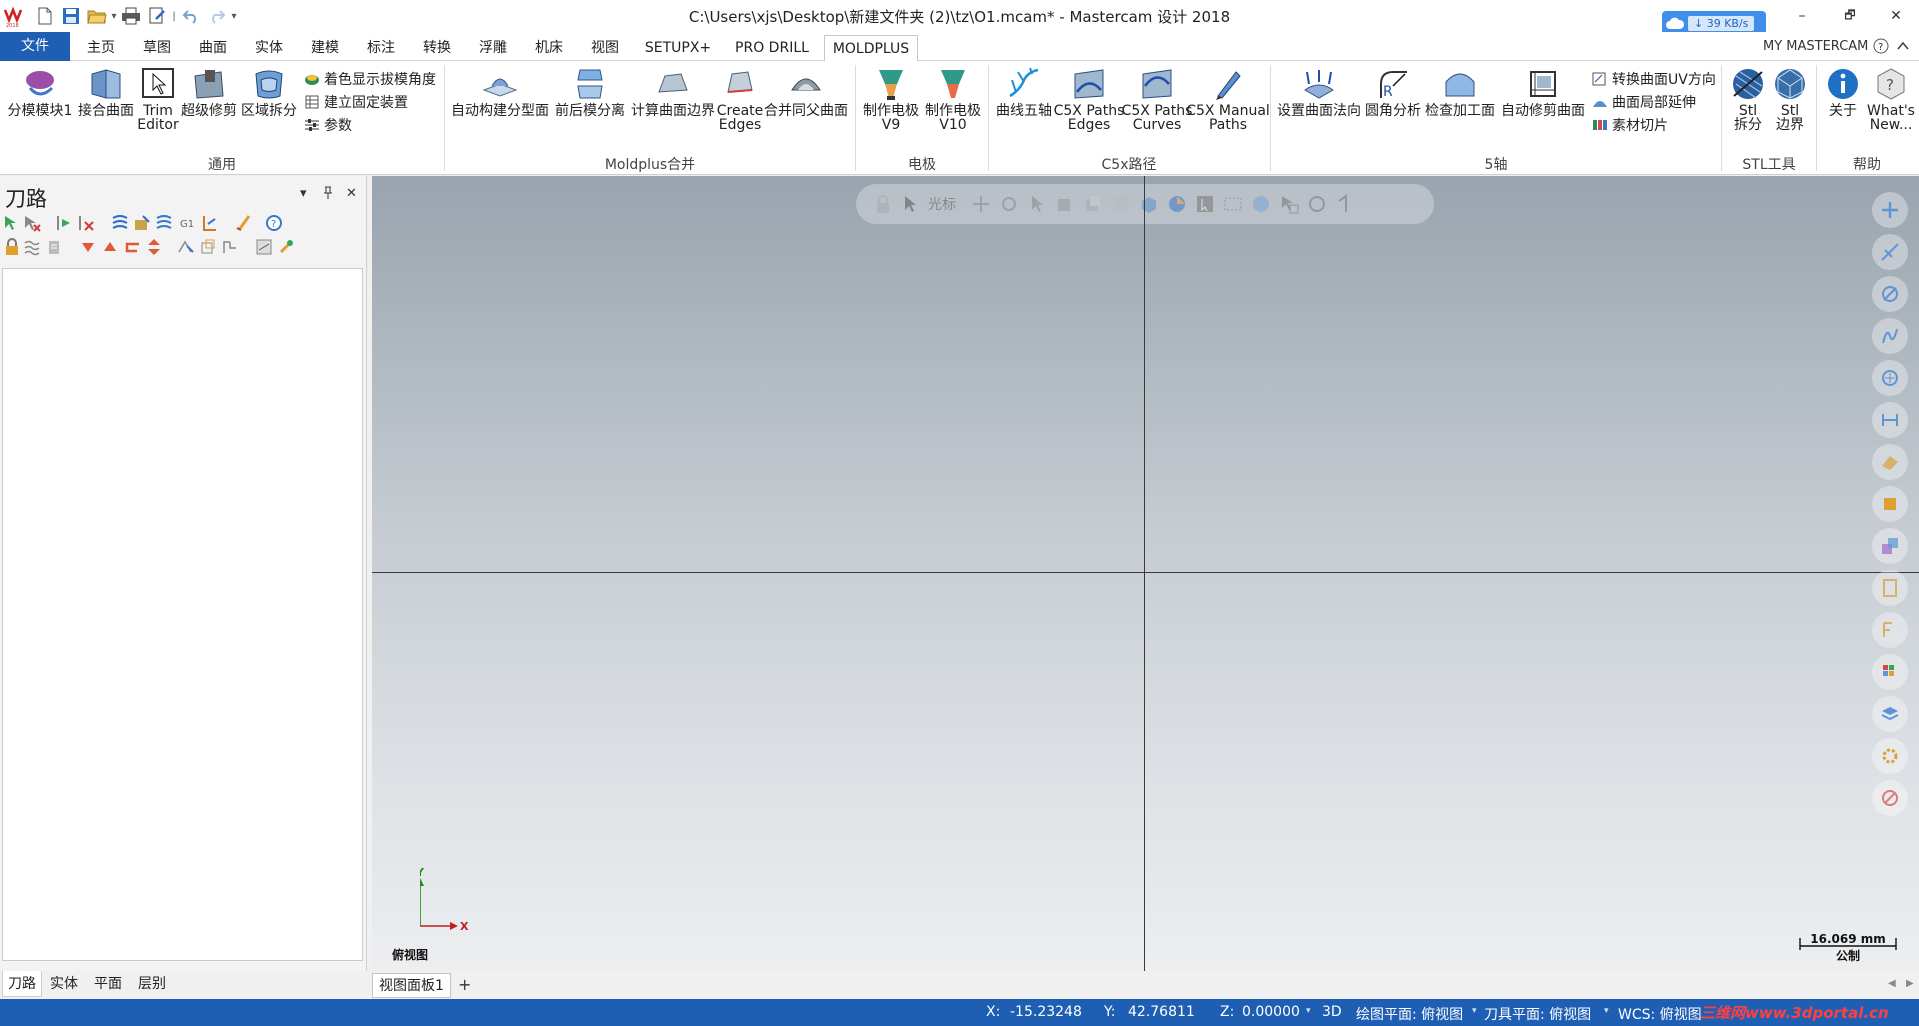  Describe the element at coordinates (110, 247) in the screenshot. I see `move-insert-up-icon` at that location.